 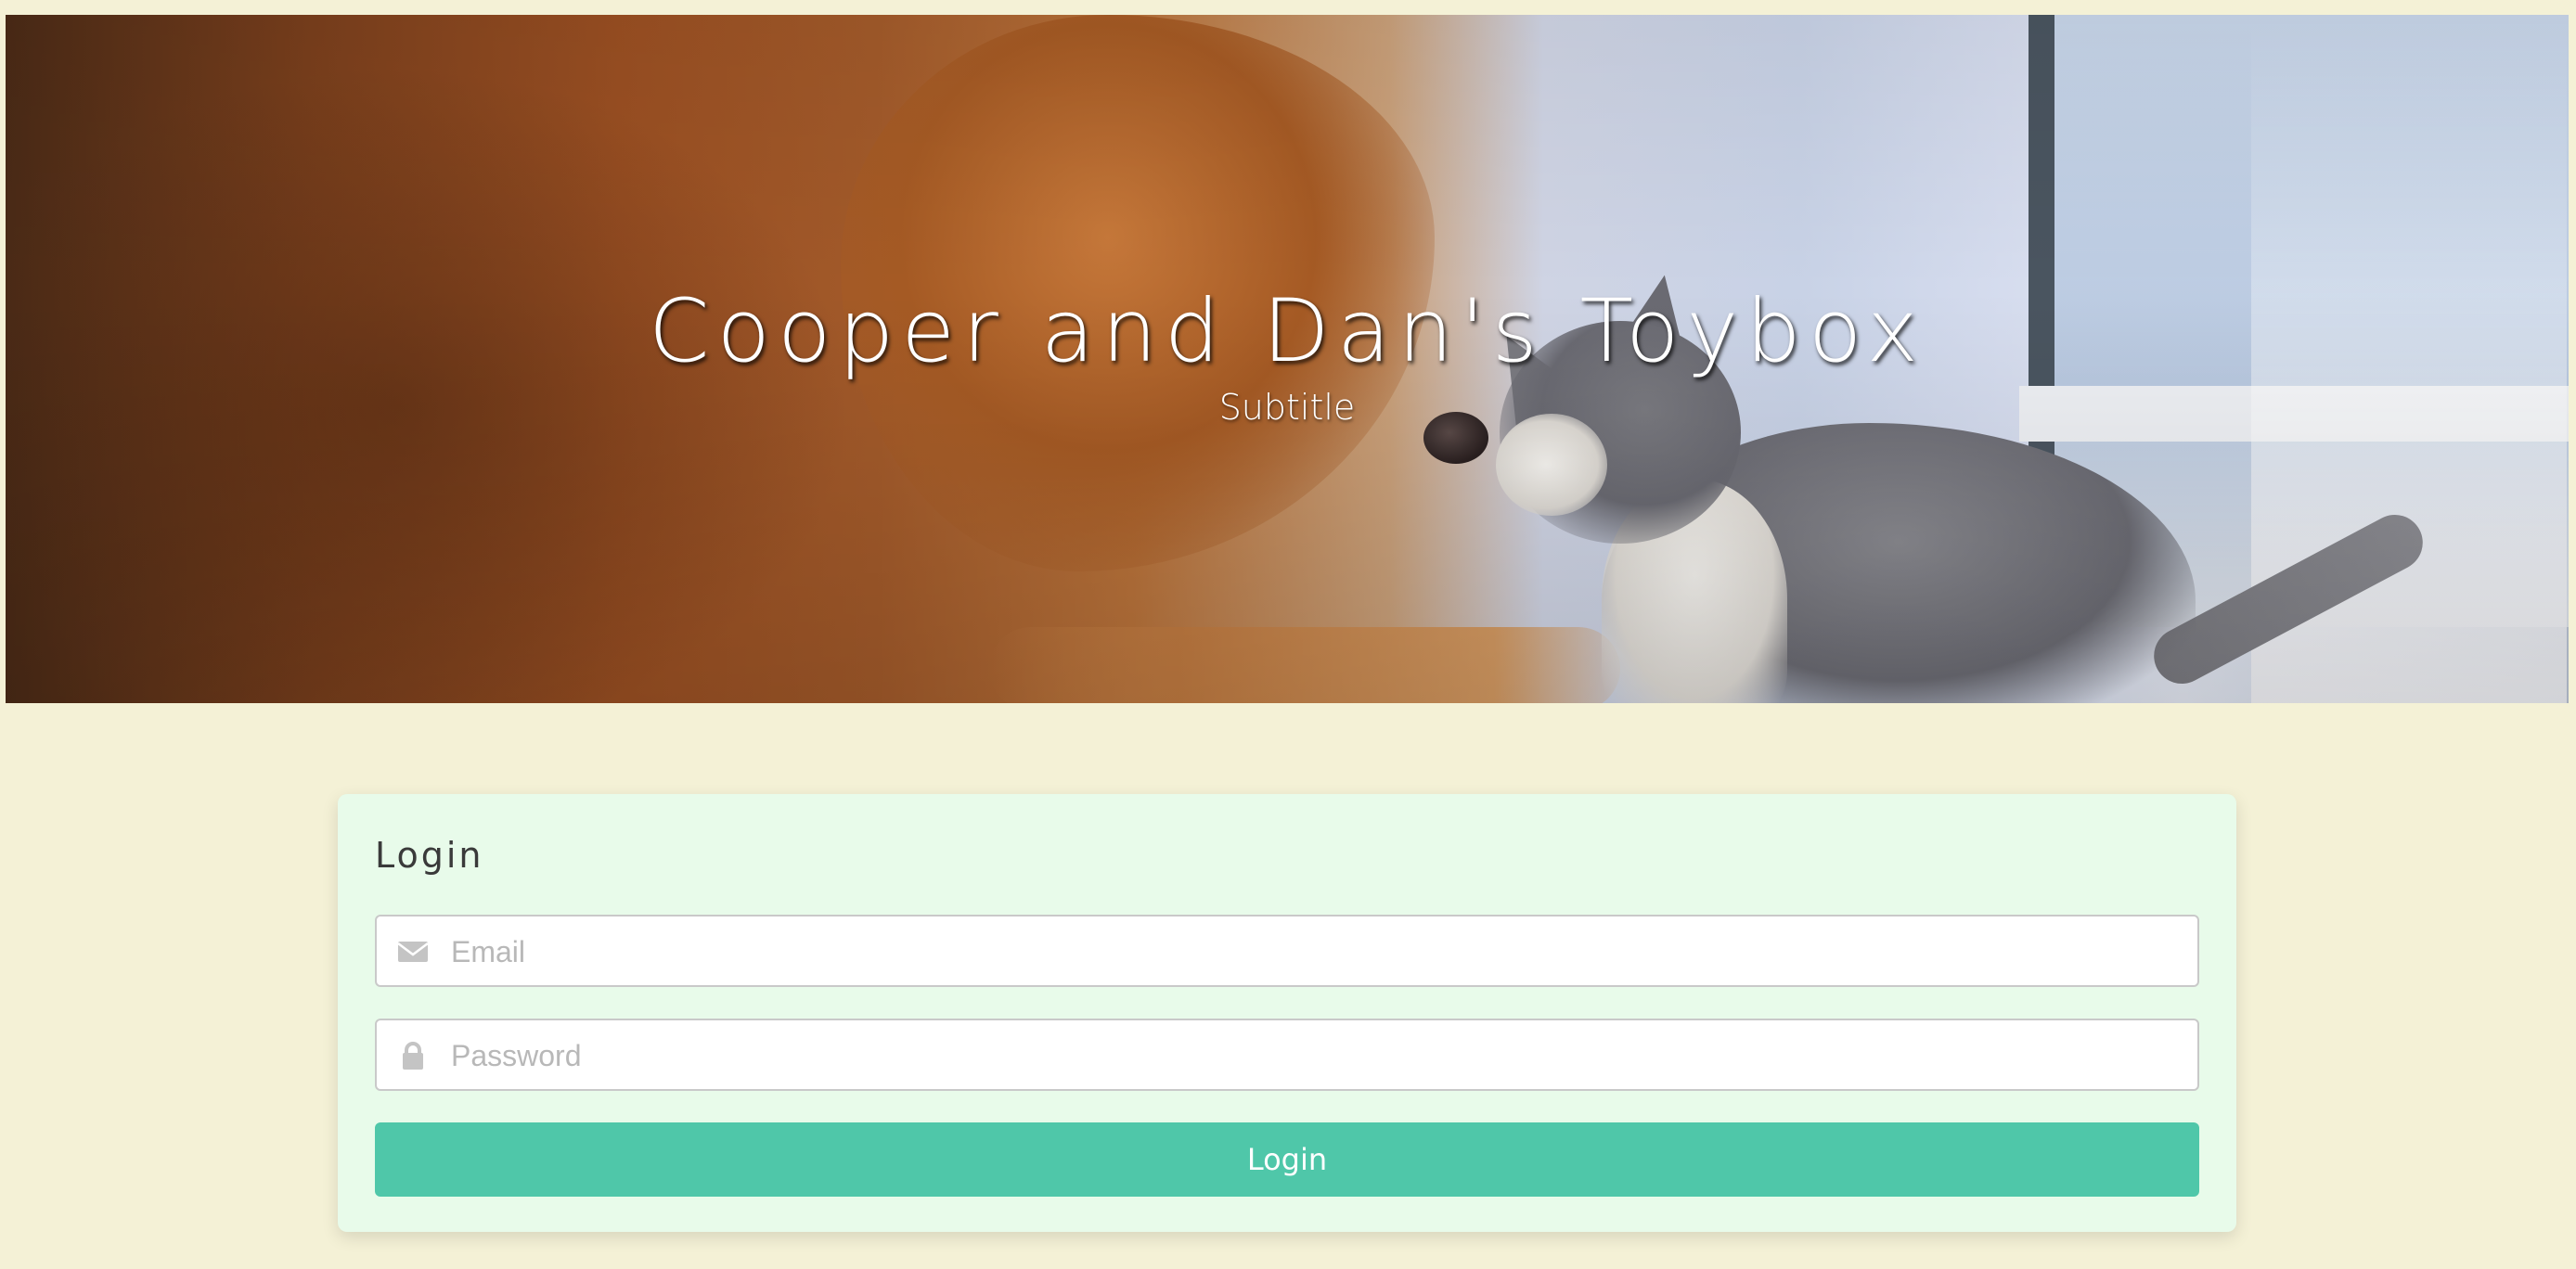 What do you see at coordinates (1287, 408) in the screenshot?
I see `site-subtitle: Subtitle` at bounding box center [1287, 408].